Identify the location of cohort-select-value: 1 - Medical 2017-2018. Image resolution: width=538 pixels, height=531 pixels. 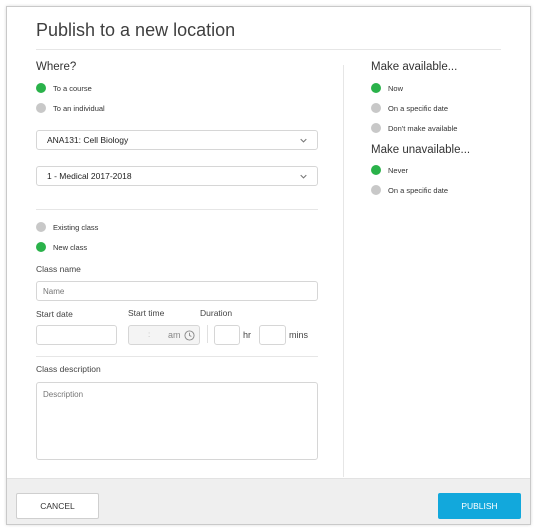
(89, 176).